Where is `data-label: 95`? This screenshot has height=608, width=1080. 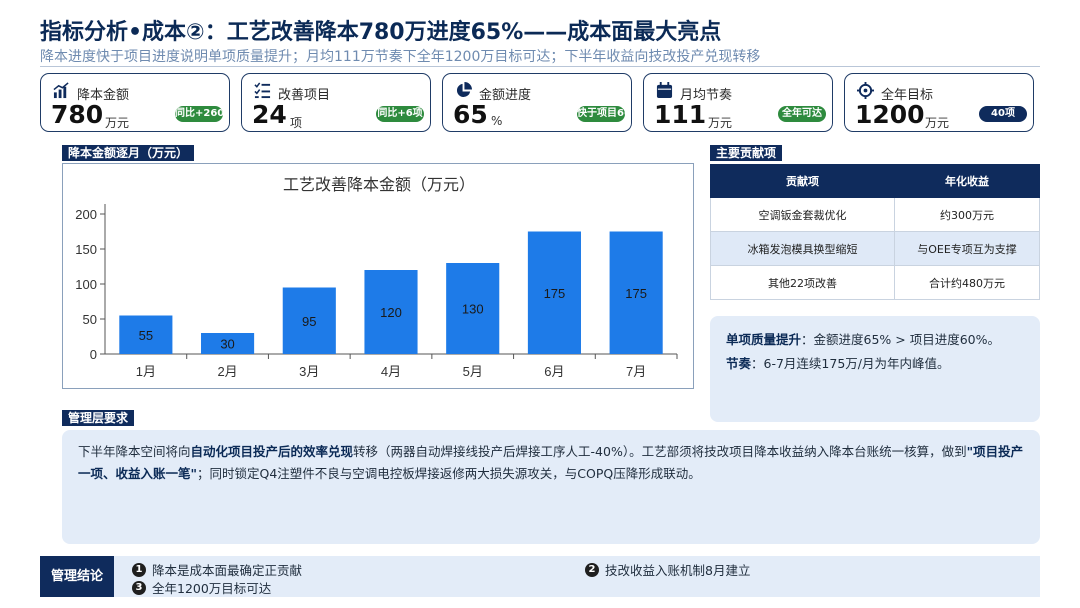
data-label: 95 is located at coordinates (309, 321).